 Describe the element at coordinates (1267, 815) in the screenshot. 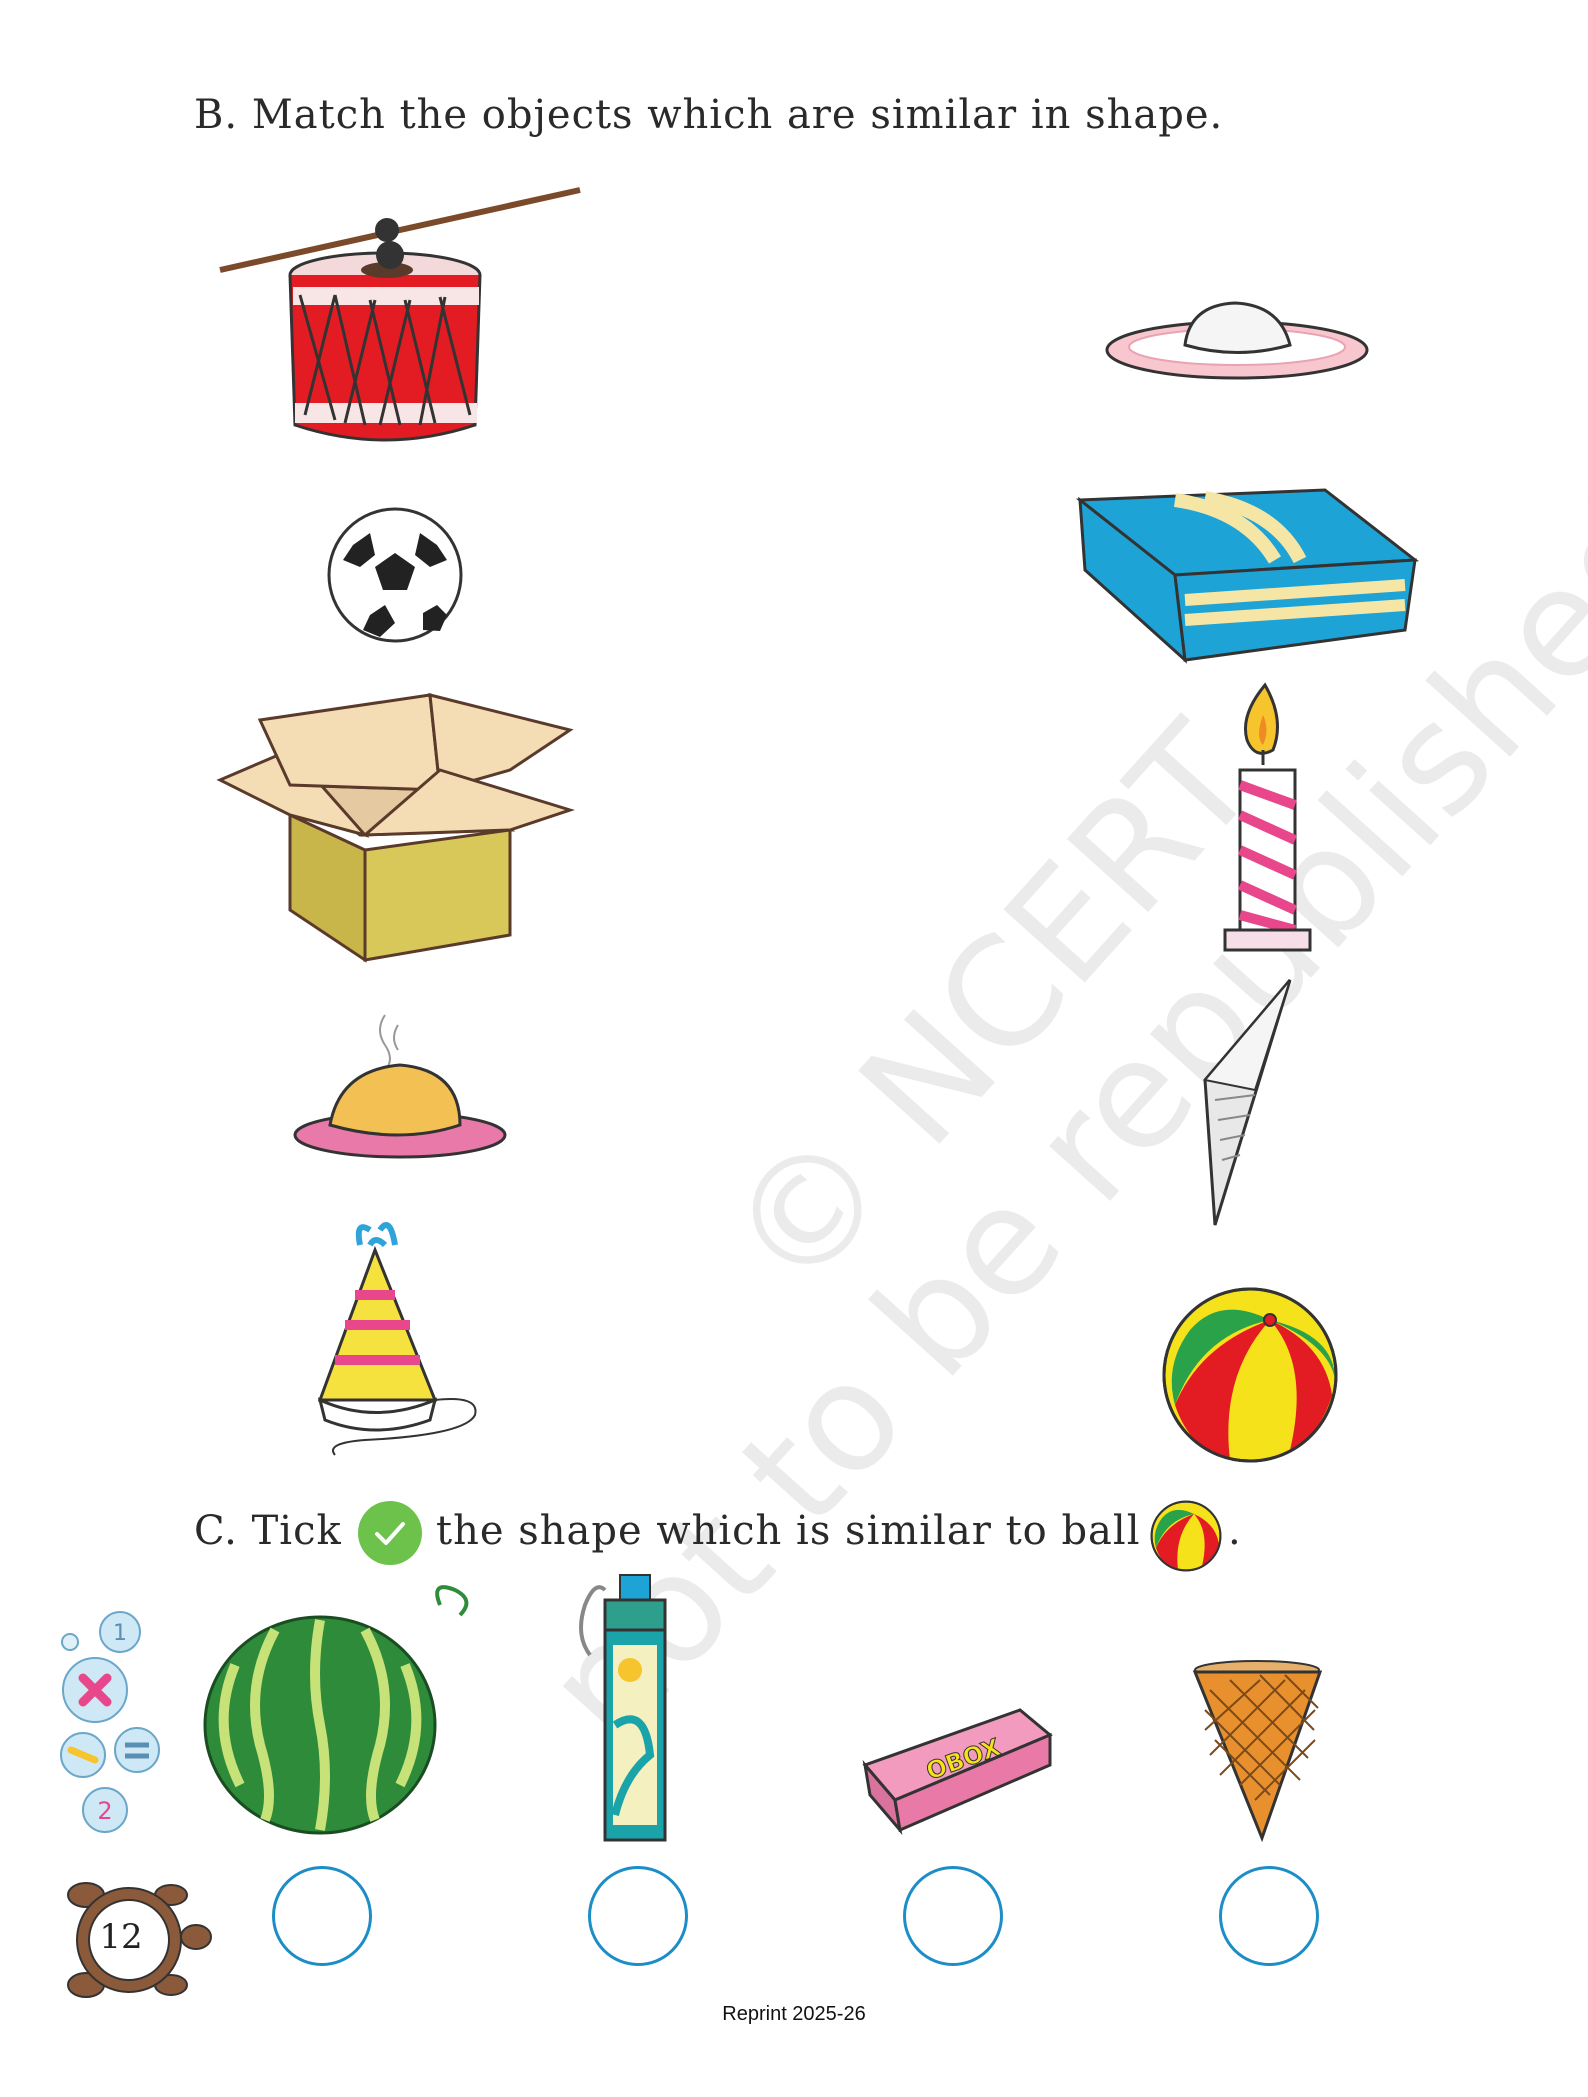

I see `candle-icon` at that location.